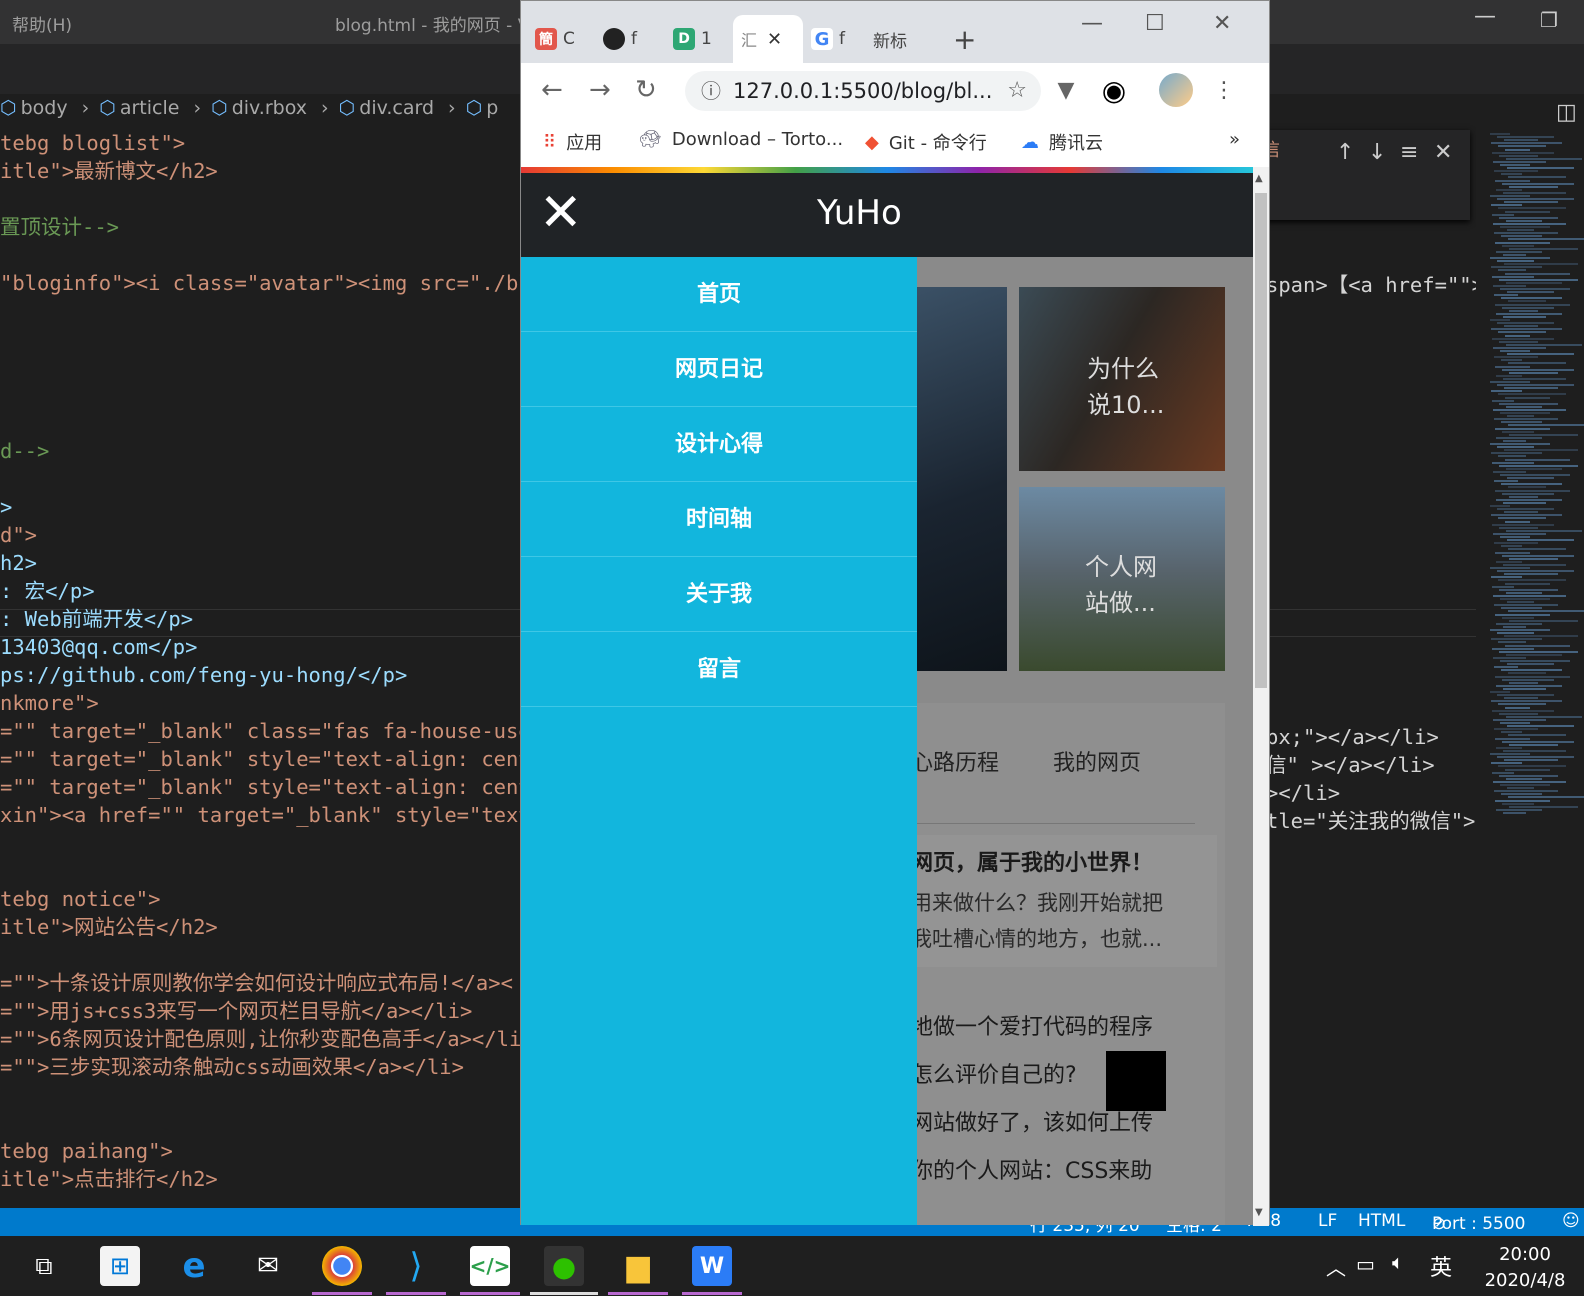 This screenshot has height=1296, width=1584. Describe the element at coordinates (719, 294) in the screenshot. I see `nav-item-home: 首页` at that location.